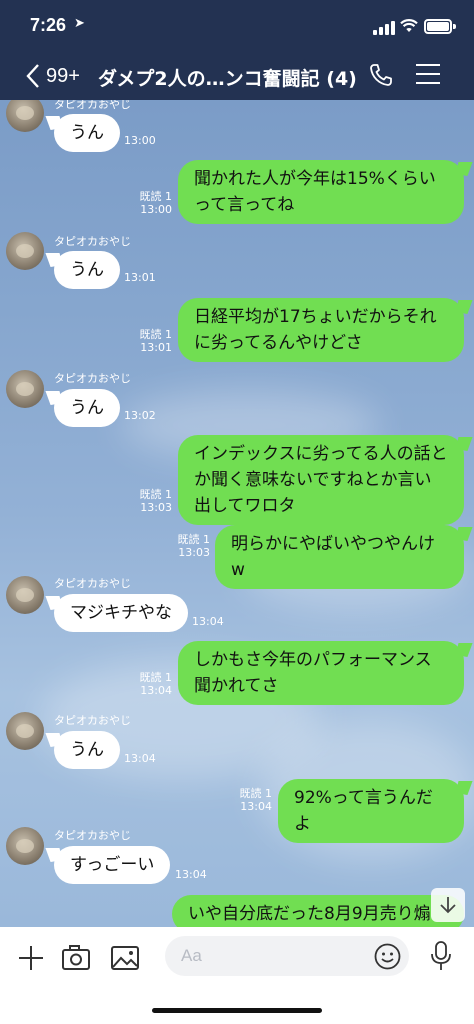 The width and height of the screenshot is (474, 1024). What do you see at coordinates (321, 673) in the screenshot?
I see `outgoing-message: しかもさ今年のパフォーマンス聞かれてさ` at bounding box center [321, 673].